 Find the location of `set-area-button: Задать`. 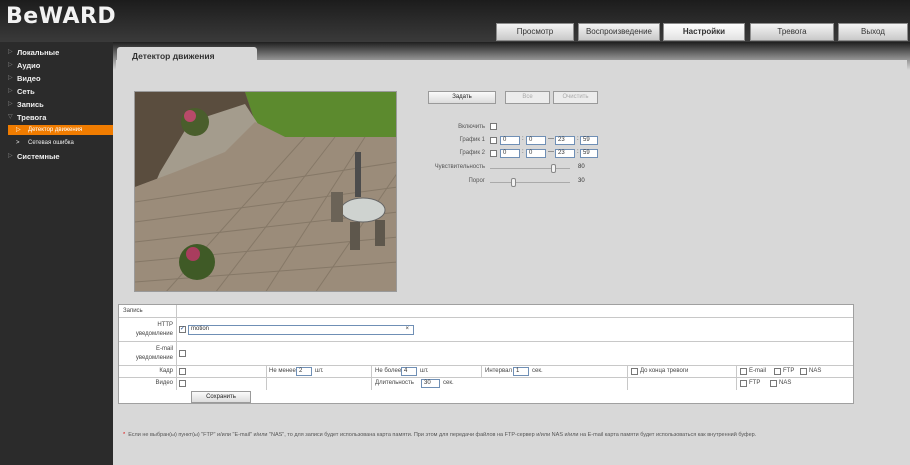

set-area-button: Задать is located at coordinates (462, 97).